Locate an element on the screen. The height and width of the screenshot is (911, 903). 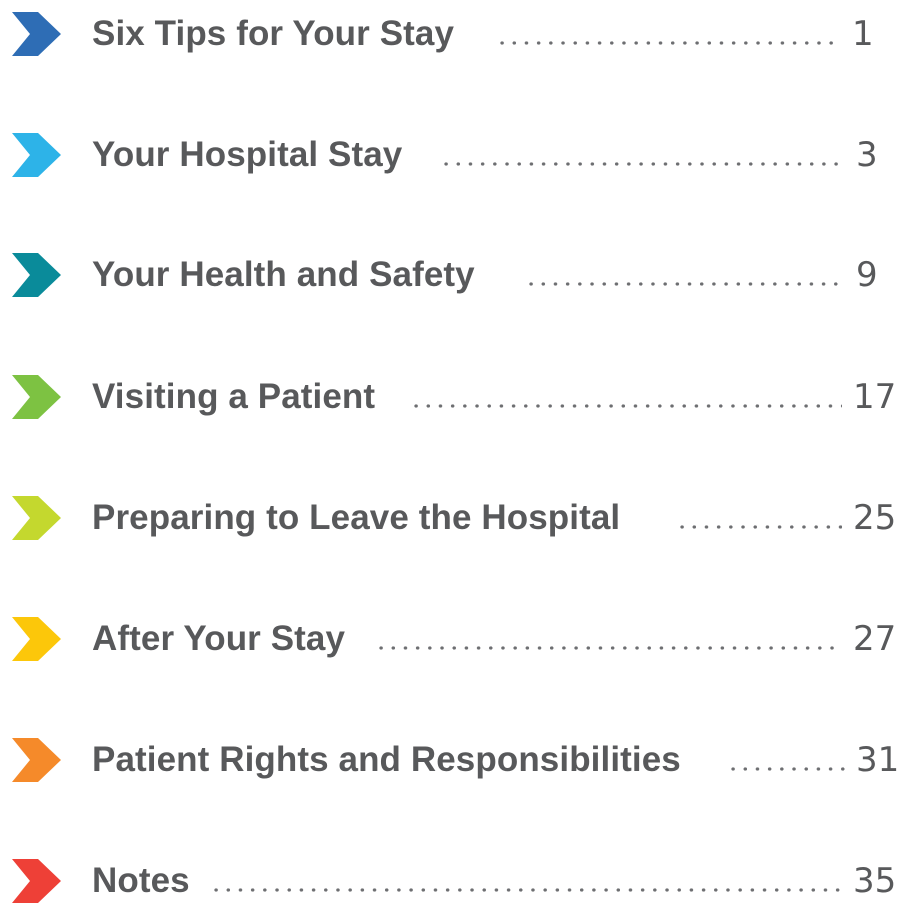
toc-entry-six-tips: Six Tips for Your Stay 1 is located at coordinates (451, 34).